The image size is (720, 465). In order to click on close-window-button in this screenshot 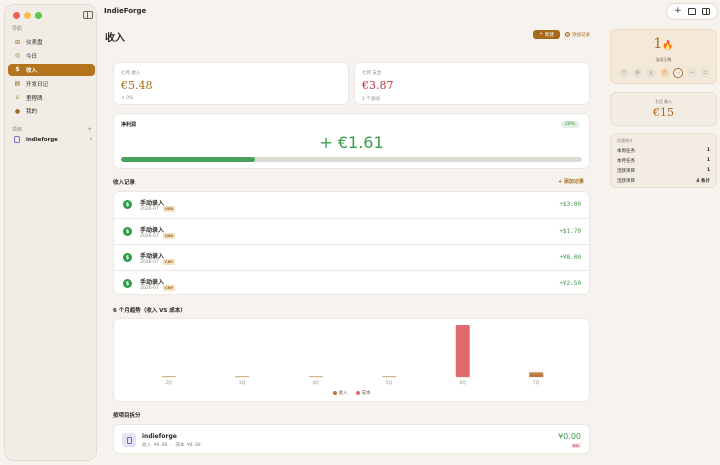, I will do `click(16, 15)`.